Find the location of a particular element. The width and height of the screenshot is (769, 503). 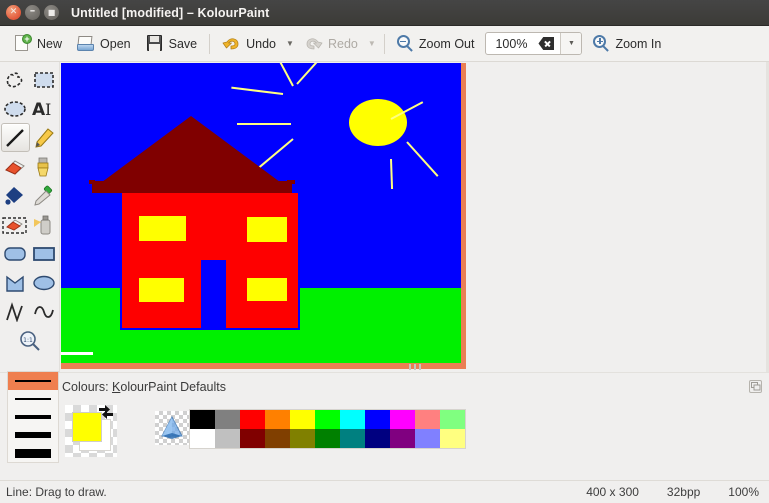

window-bottom-left is located at coordinates (161, 290).